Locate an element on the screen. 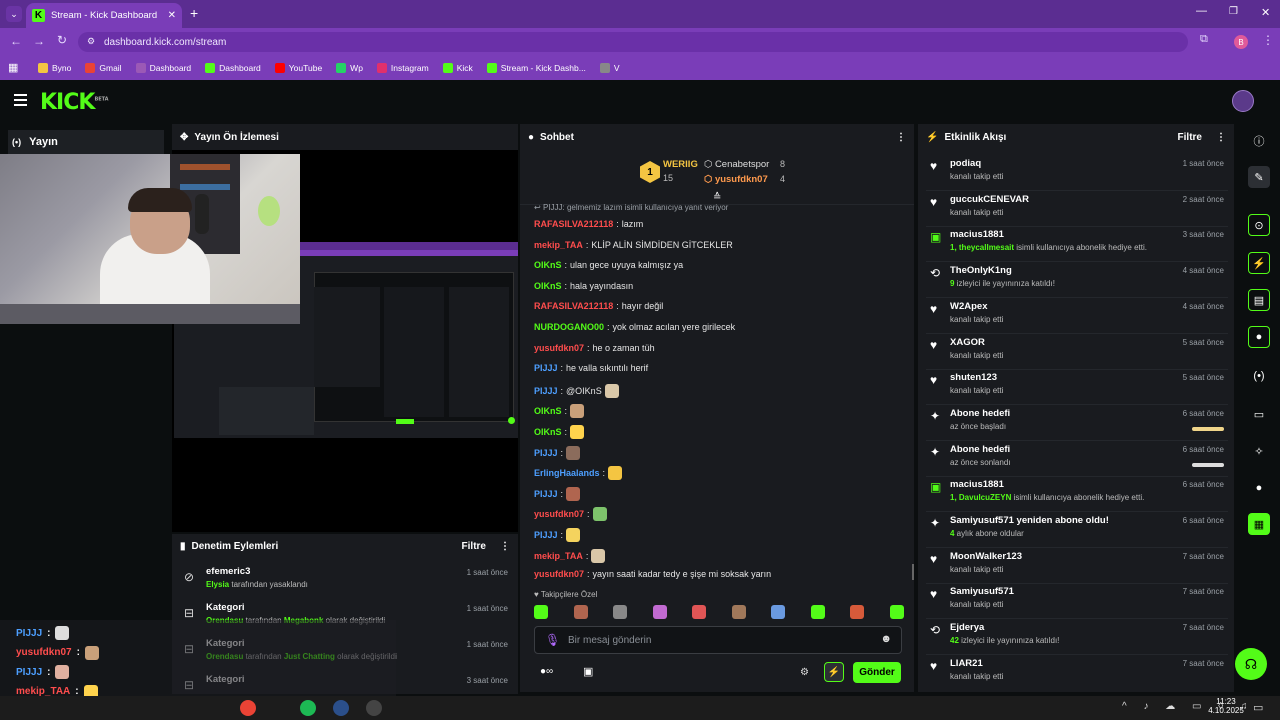 Image resolution: width=1280 pixels, height=720 pixels. moderation-more-icon: ⋮ is located at coordinates (505, 546).